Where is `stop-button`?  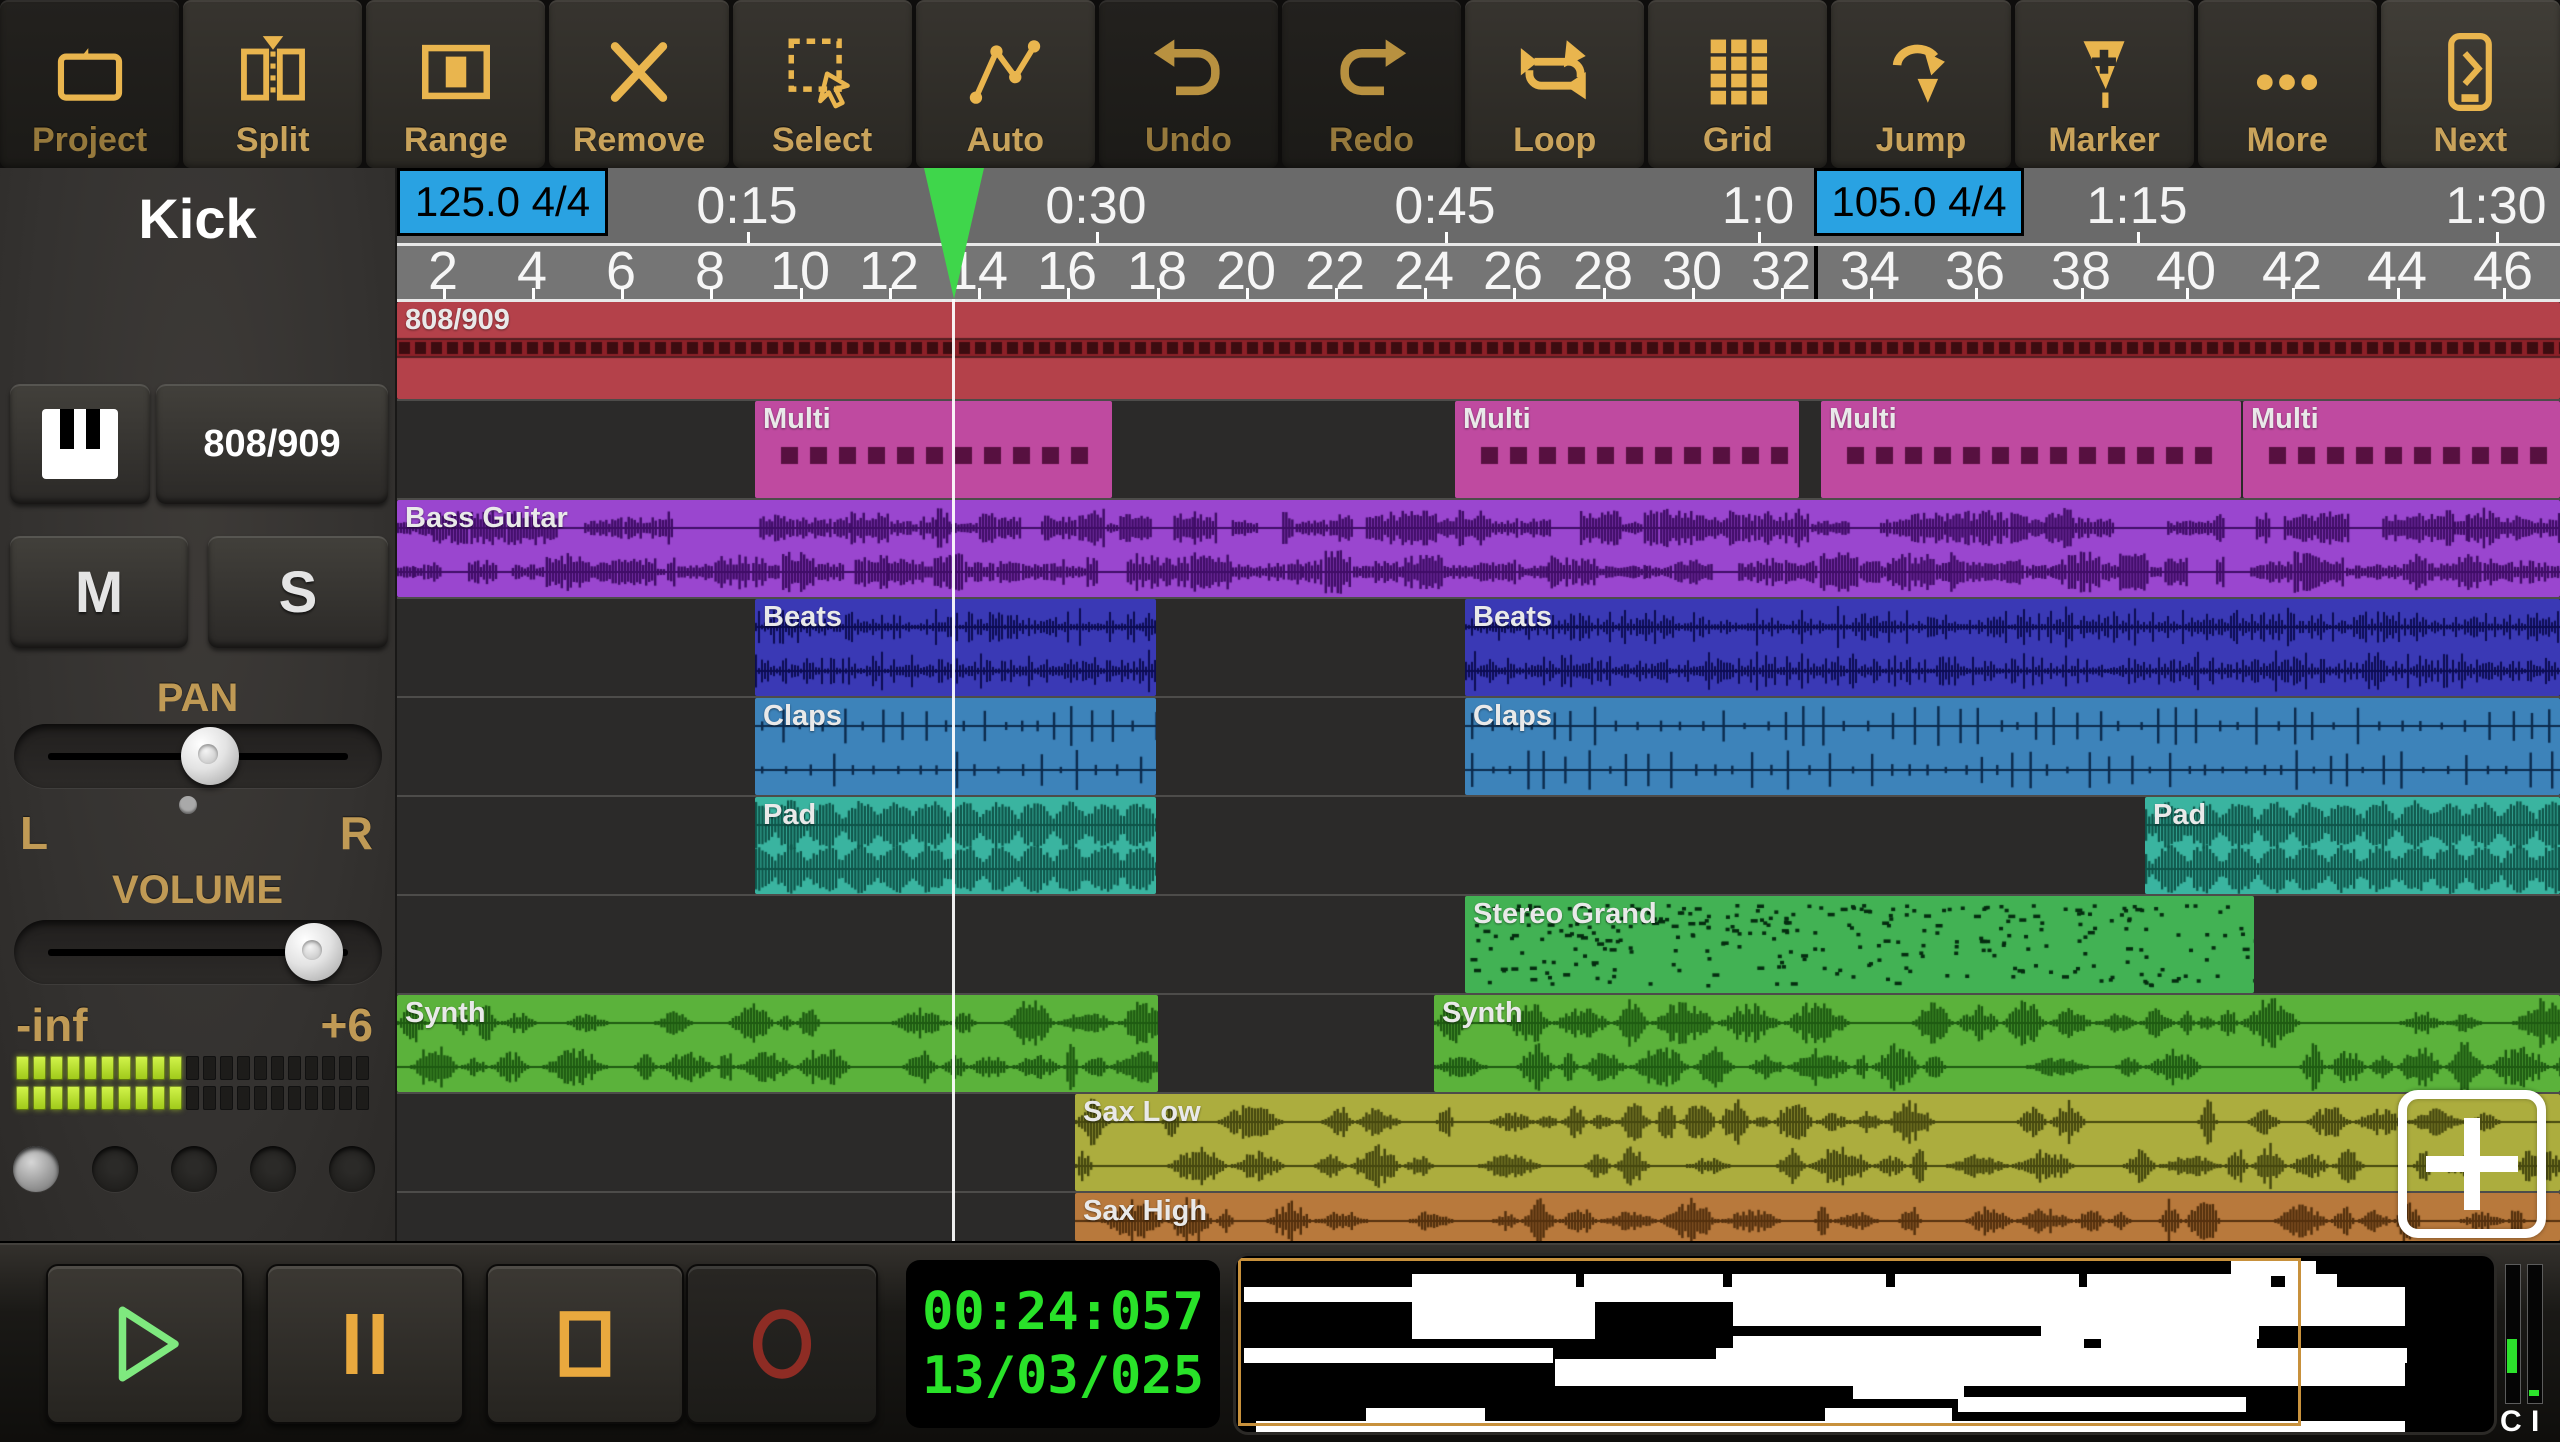 stop-button is located at coordinates (585, 1344).